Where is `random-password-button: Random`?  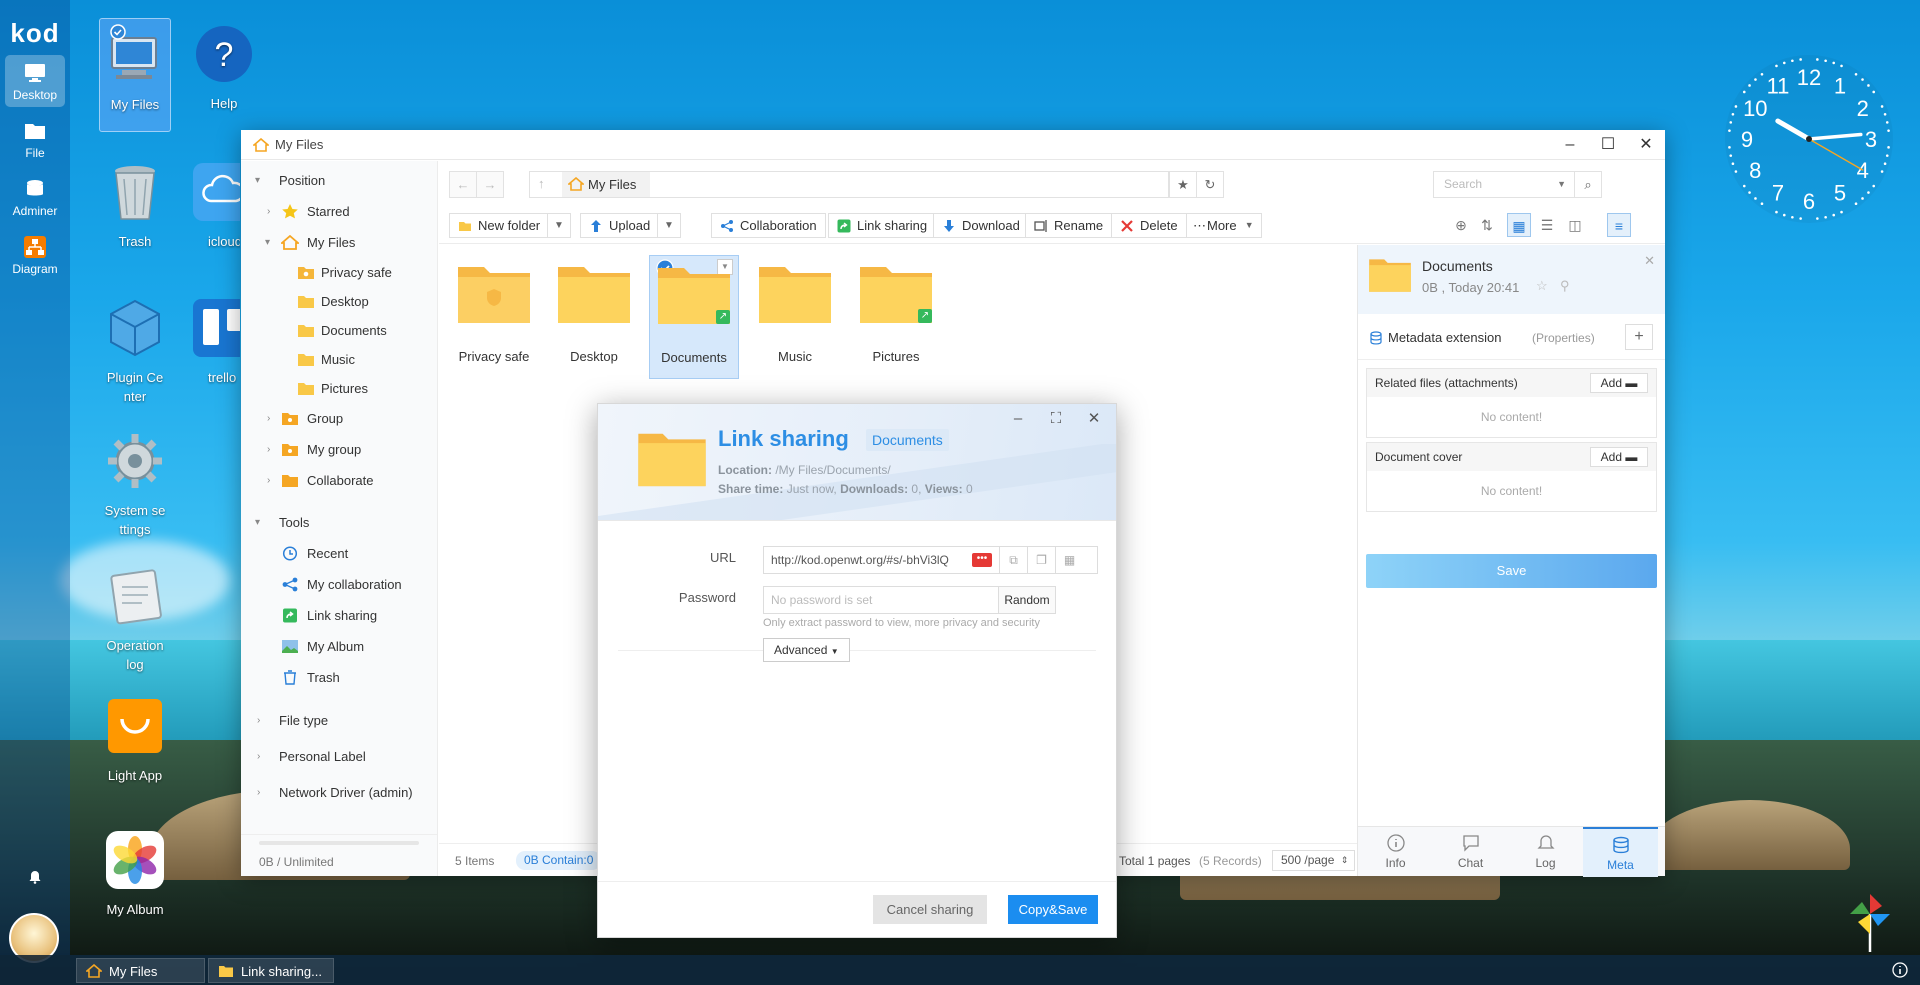 random-password-button: Random is located at coordinates (1027, 600).